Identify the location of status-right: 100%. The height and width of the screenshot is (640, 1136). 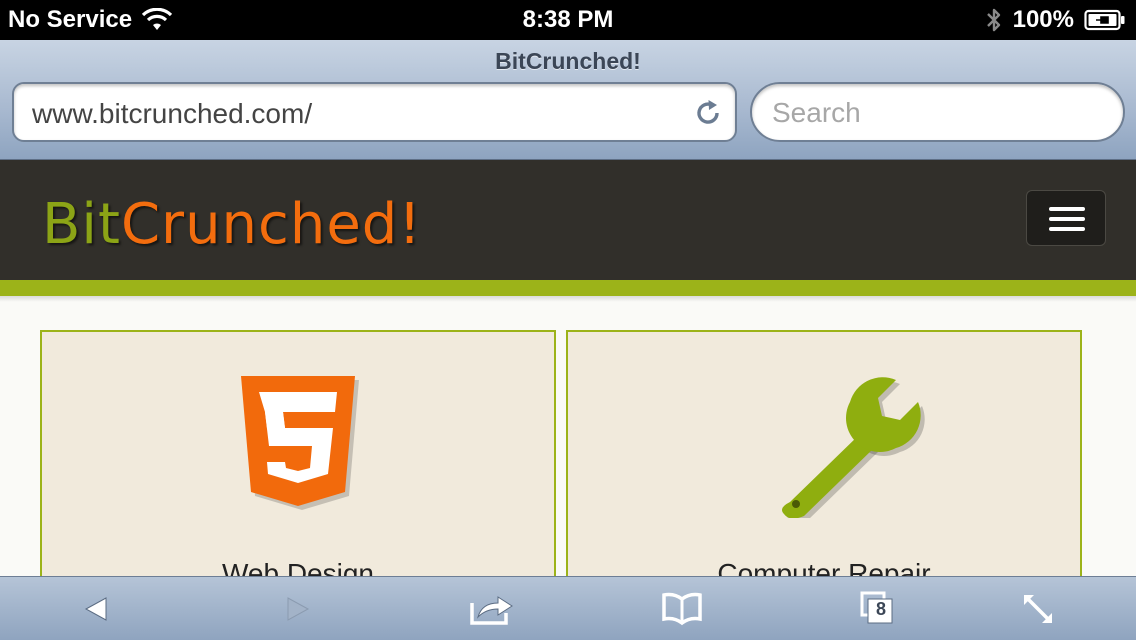
(1055, 20).